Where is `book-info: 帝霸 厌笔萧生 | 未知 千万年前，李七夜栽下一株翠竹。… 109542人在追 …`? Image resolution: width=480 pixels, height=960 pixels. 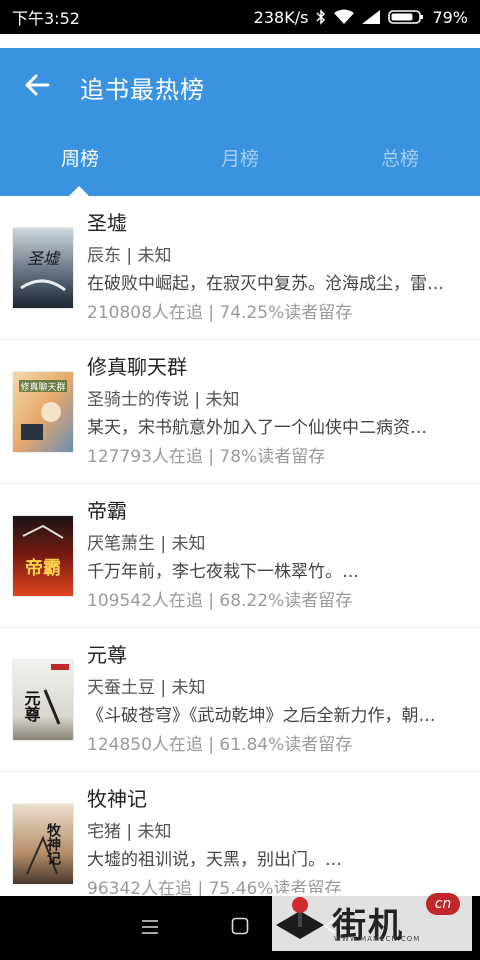 book-info: 帝霸 厌笔萧生 | 未知 千万年前，李七夜栽下一株翠竹。… 109542人在追 … is located at coordinates (277, 555).